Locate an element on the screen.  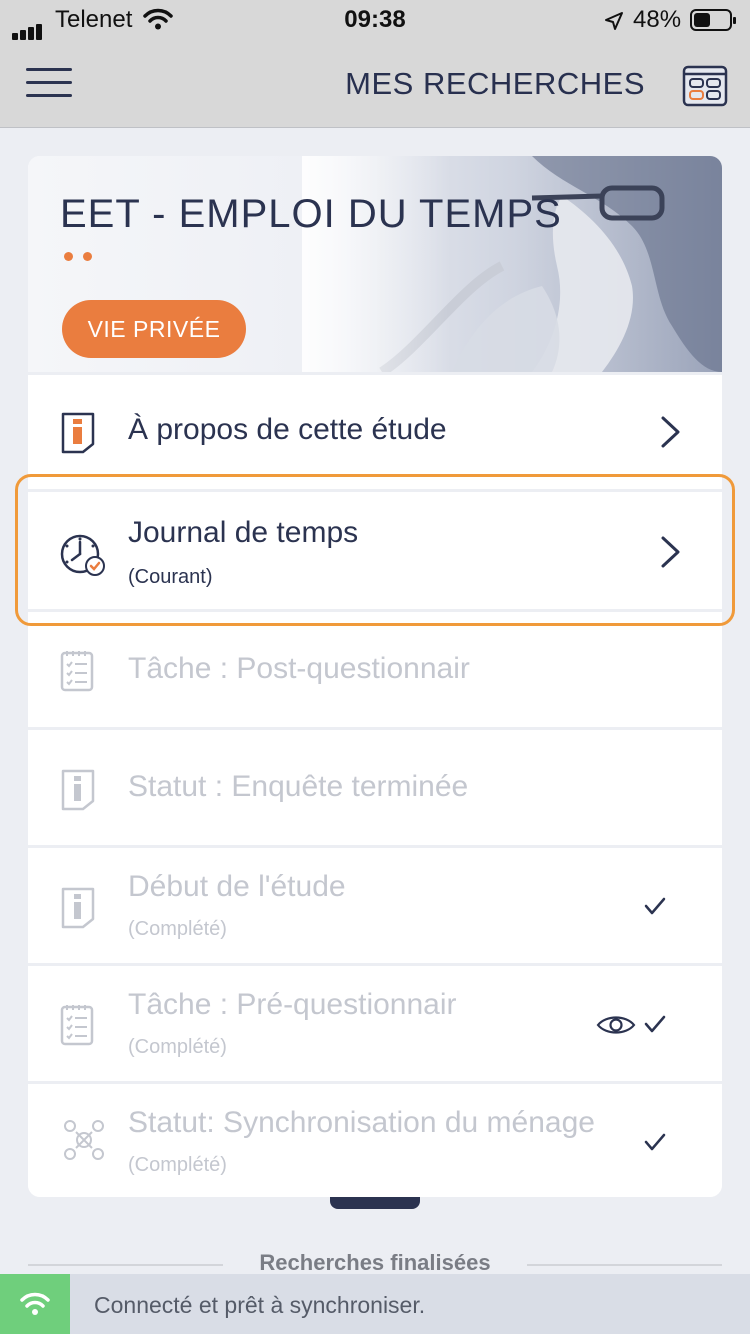
calendar-icon is located at coordinates (705, 85).